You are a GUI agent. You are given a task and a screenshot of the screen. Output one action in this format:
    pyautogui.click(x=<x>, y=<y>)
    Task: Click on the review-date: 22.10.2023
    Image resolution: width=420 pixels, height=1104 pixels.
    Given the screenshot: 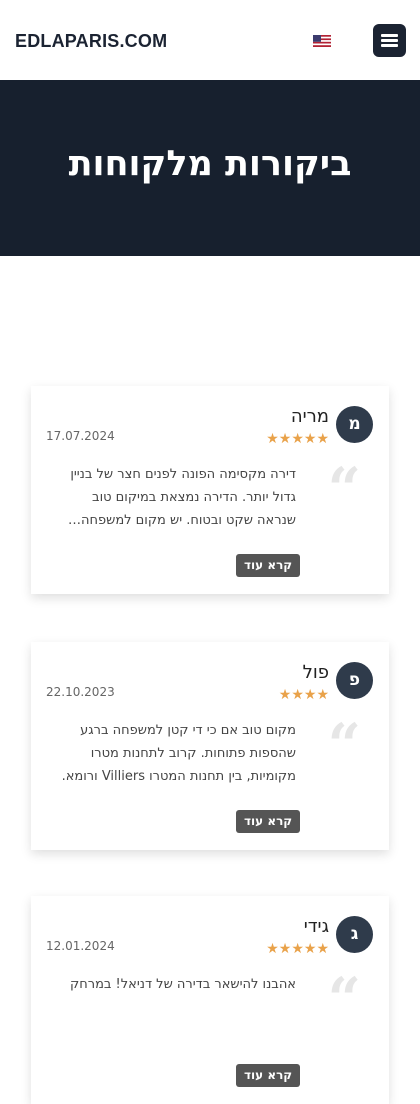 What is the action you would take?
    pyautogui.click(x=80, y=692)
    